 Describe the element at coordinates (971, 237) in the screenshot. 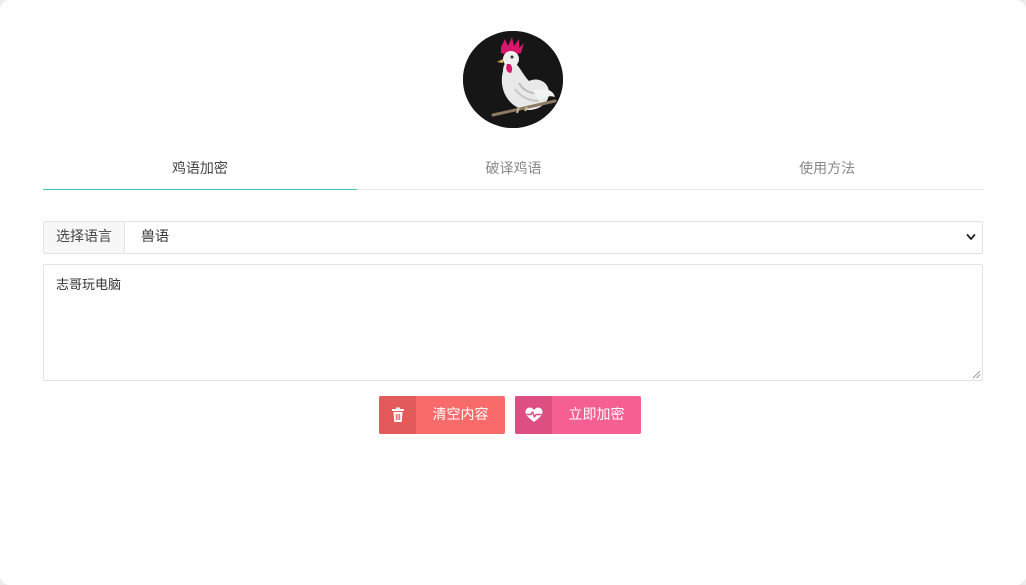

I see `chevron-down-icon` at that location.